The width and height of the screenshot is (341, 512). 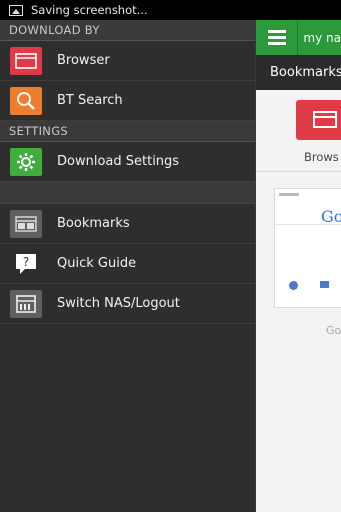 I want to click on browser-tile, so click(x=318, y=120).